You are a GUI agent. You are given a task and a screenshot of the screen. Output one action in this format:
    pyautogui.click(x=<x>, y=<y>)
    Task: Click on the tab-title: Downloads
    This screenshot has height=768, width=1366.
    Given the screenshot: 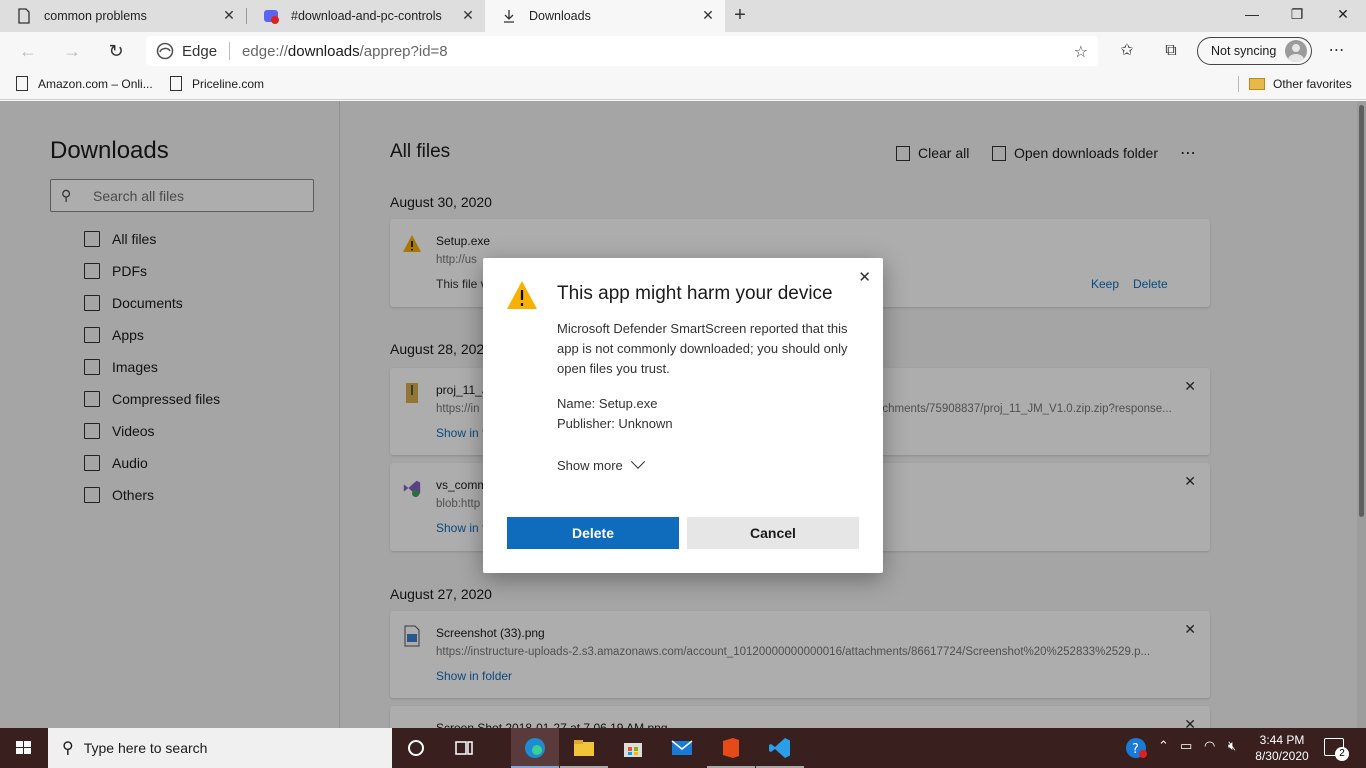 What is the action you would take?
    pyautogui.click(x=560, y=16)
    